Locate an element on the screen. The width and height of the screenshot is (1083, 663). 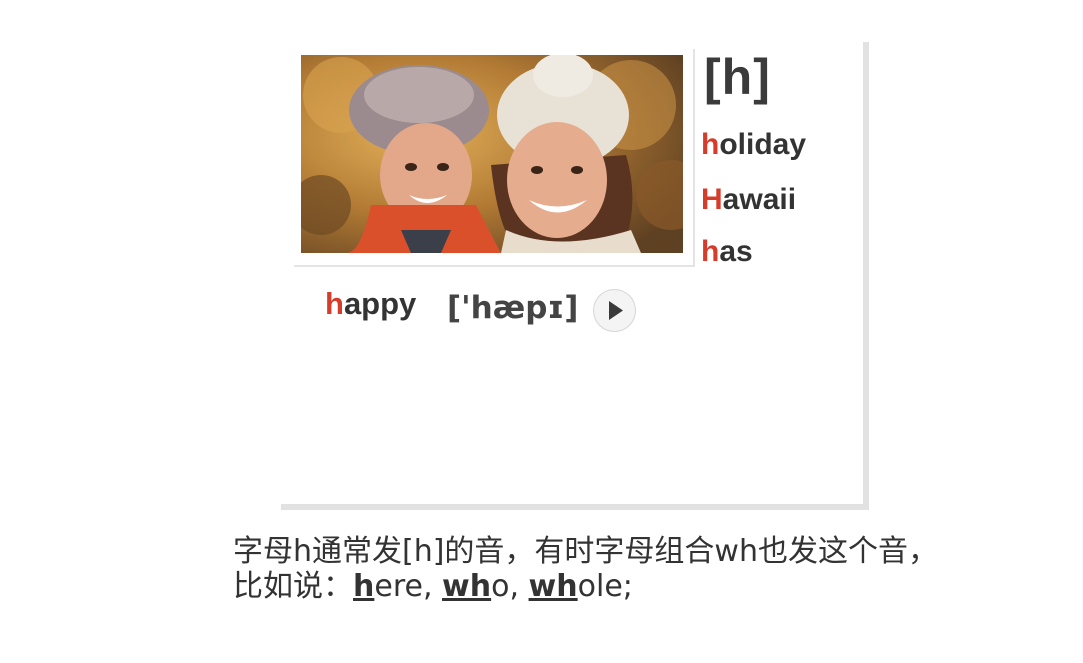
example-word: happy is located at coordinates (370, 304).